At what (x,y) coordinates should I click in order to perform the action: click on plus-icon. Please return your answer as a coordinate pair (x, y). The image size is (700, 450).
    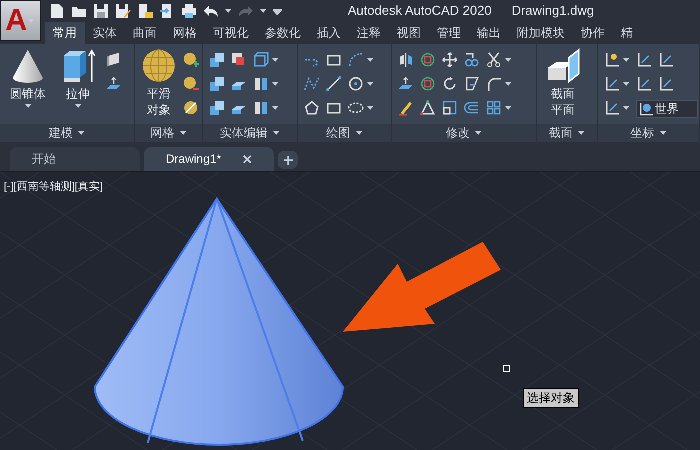
    Looking at the image, I should click on (288, 160).